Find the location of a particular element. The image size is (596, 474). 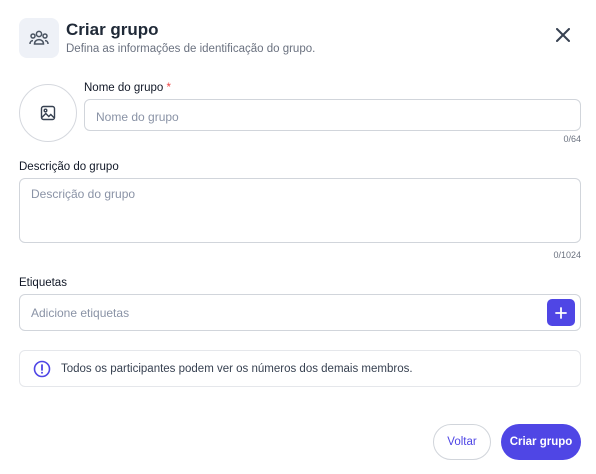

tags-input is located at coordinates (281, 313).